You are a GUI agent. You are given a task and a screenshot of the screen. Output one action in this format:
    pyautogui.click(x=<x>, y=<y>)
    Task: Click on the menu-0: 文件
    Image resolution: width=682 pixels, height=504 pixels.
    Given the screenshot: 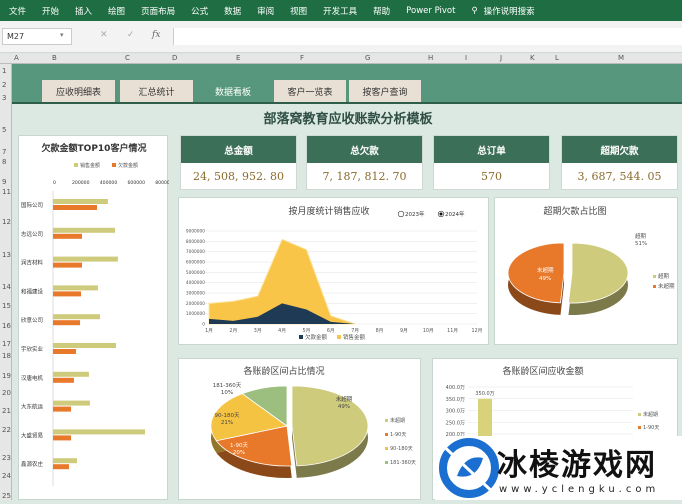 What is the action you would take?
    pyautogui.click(x=17, y=11)
    